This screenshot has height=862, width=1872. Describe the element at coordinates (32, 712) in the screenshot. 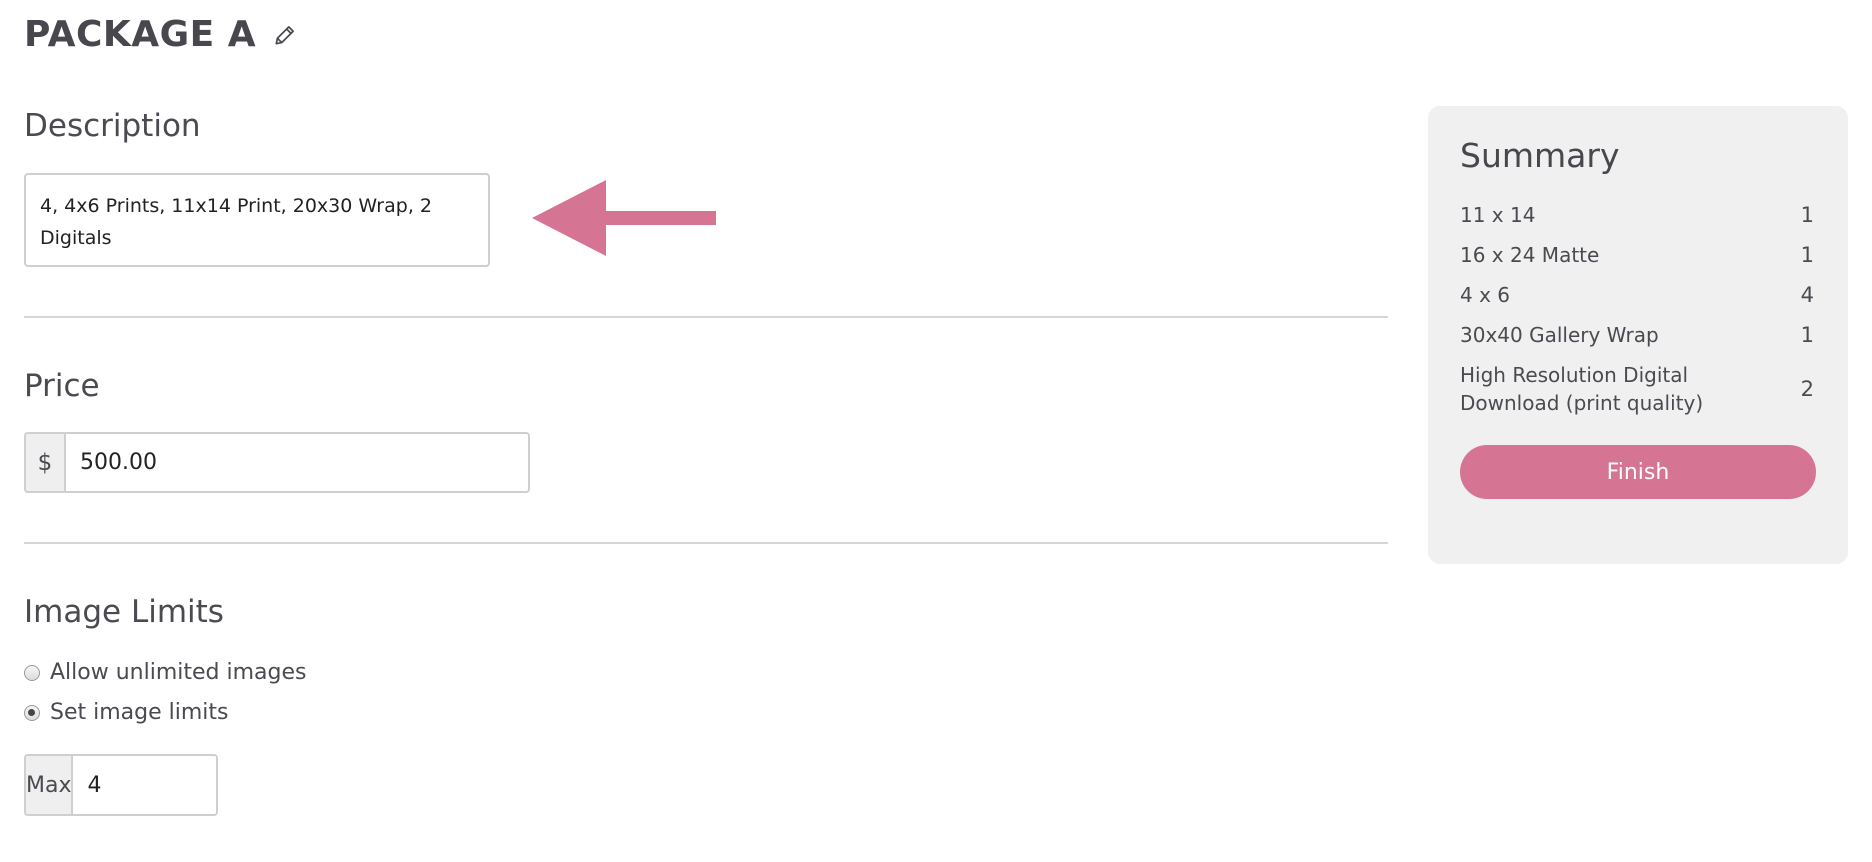

I see `radio-button-checked` at that location.